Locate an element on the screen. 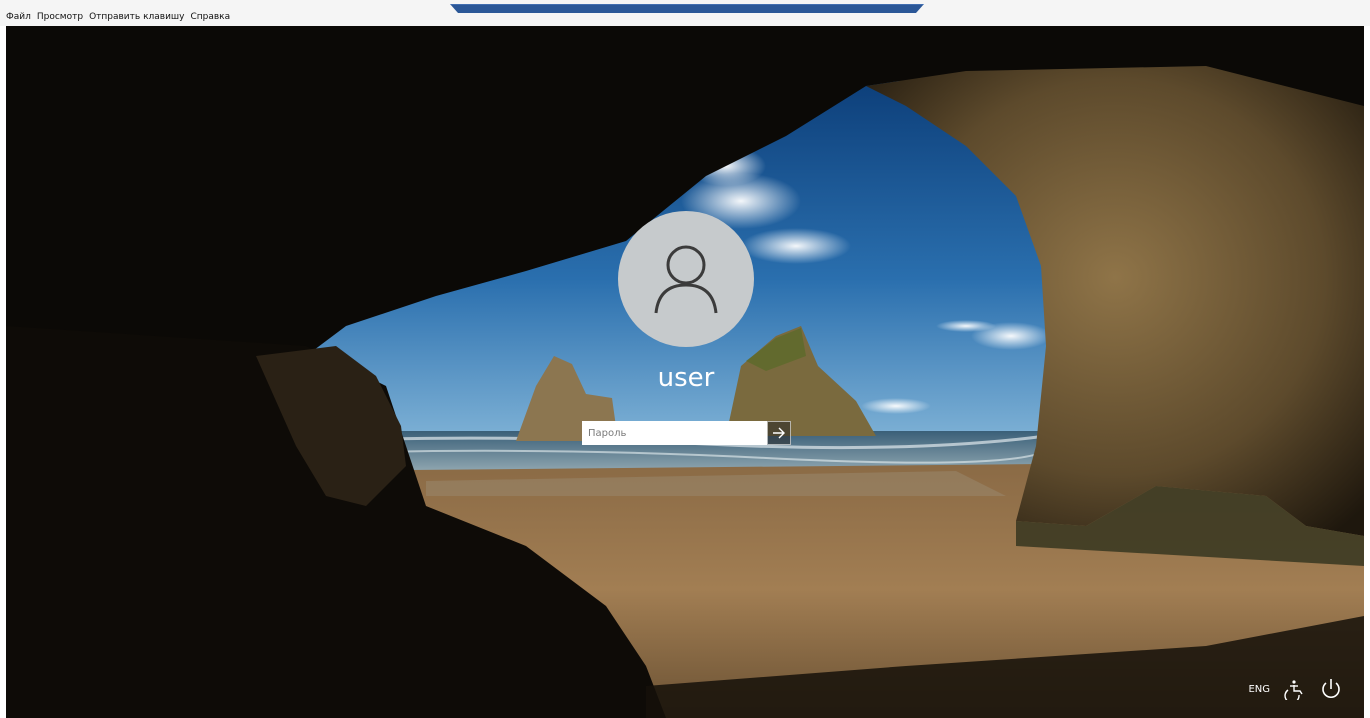  power-button is located at coordinates (1331, 689).